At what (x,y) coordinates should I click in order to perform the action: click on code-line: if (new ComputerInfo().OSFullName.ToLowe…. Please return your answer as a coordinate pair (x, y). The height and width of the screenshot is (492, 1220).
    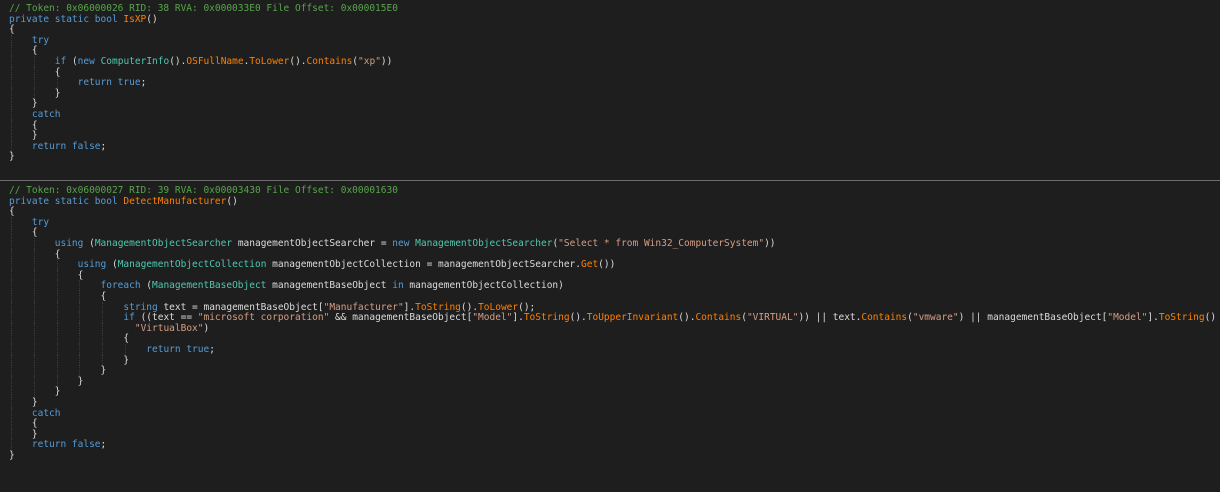
    Looking at the image, I should click on (201, 61).